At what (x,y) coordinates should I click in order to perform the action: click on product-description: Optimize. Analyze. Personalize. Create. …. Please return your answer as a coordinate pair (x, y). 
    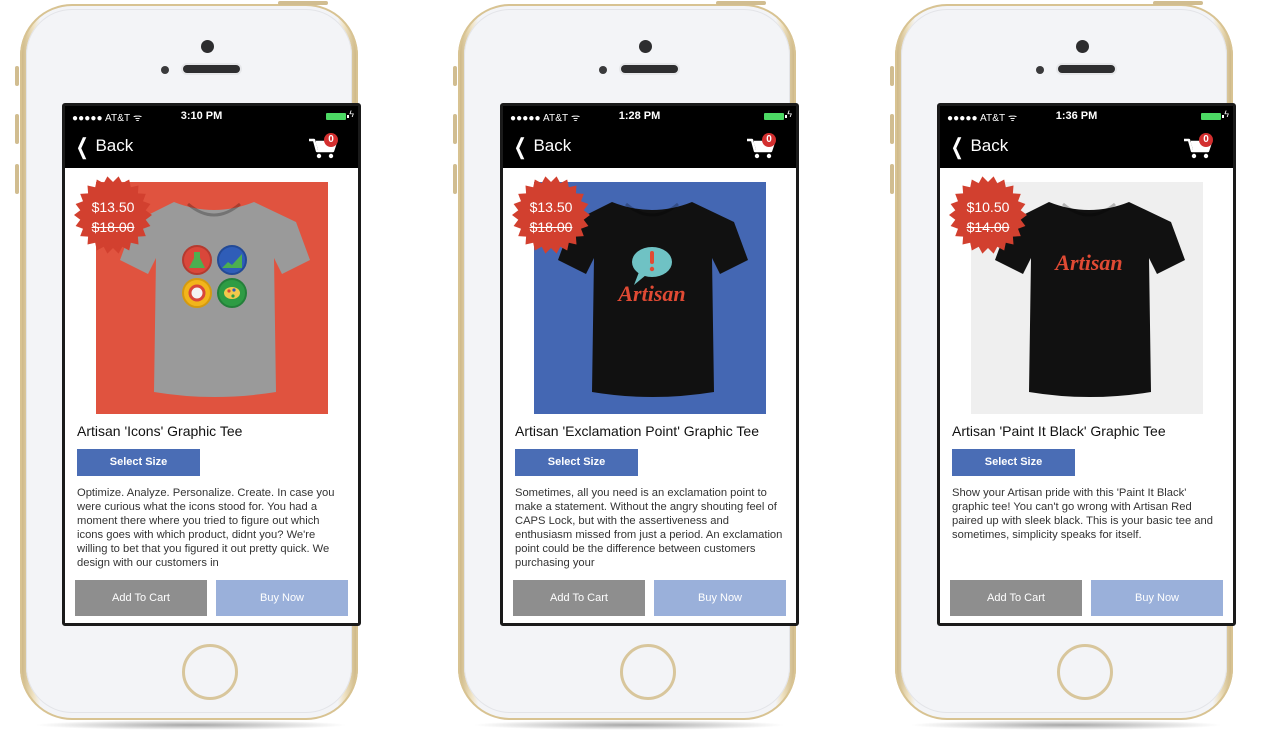
    Looking at the image, I should click on (206, 528).